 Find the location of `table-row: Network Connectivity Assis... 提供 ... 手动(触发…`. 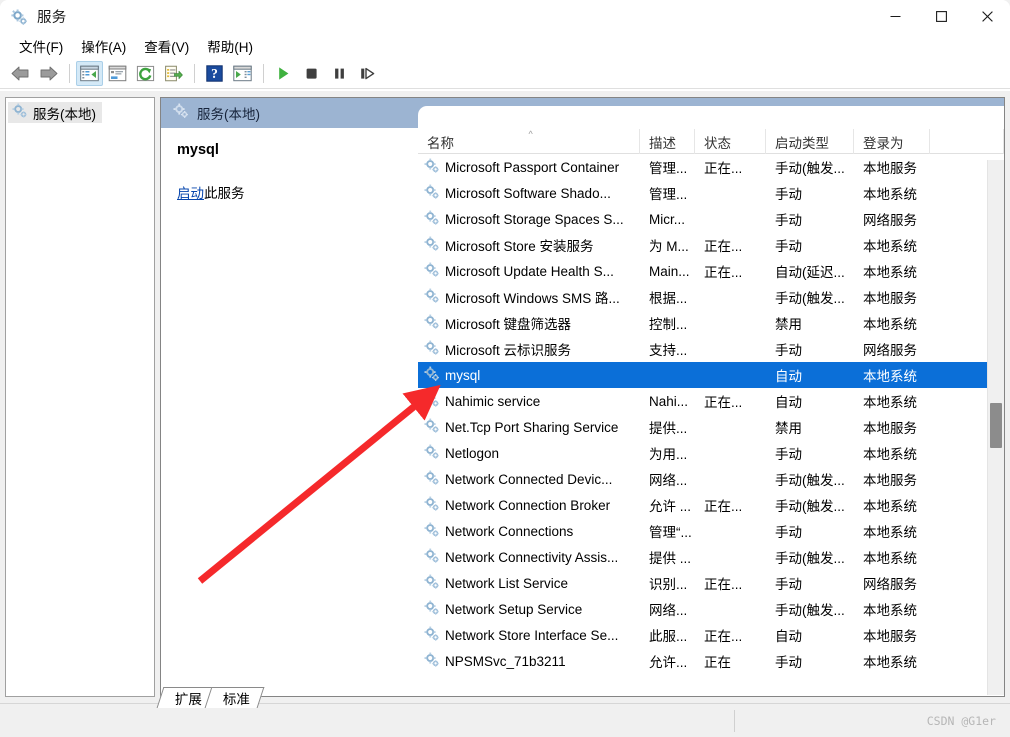

table-row: Network Connectivity Assis... 提供 ... 手动(触发… is located at coordinates (711, 557).